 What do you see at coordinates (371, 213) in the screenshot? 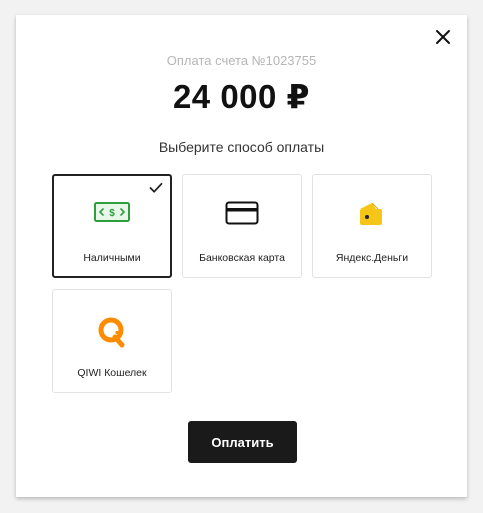
I see `yandex-money-wallet-icon` at bounding box center [371, 213].